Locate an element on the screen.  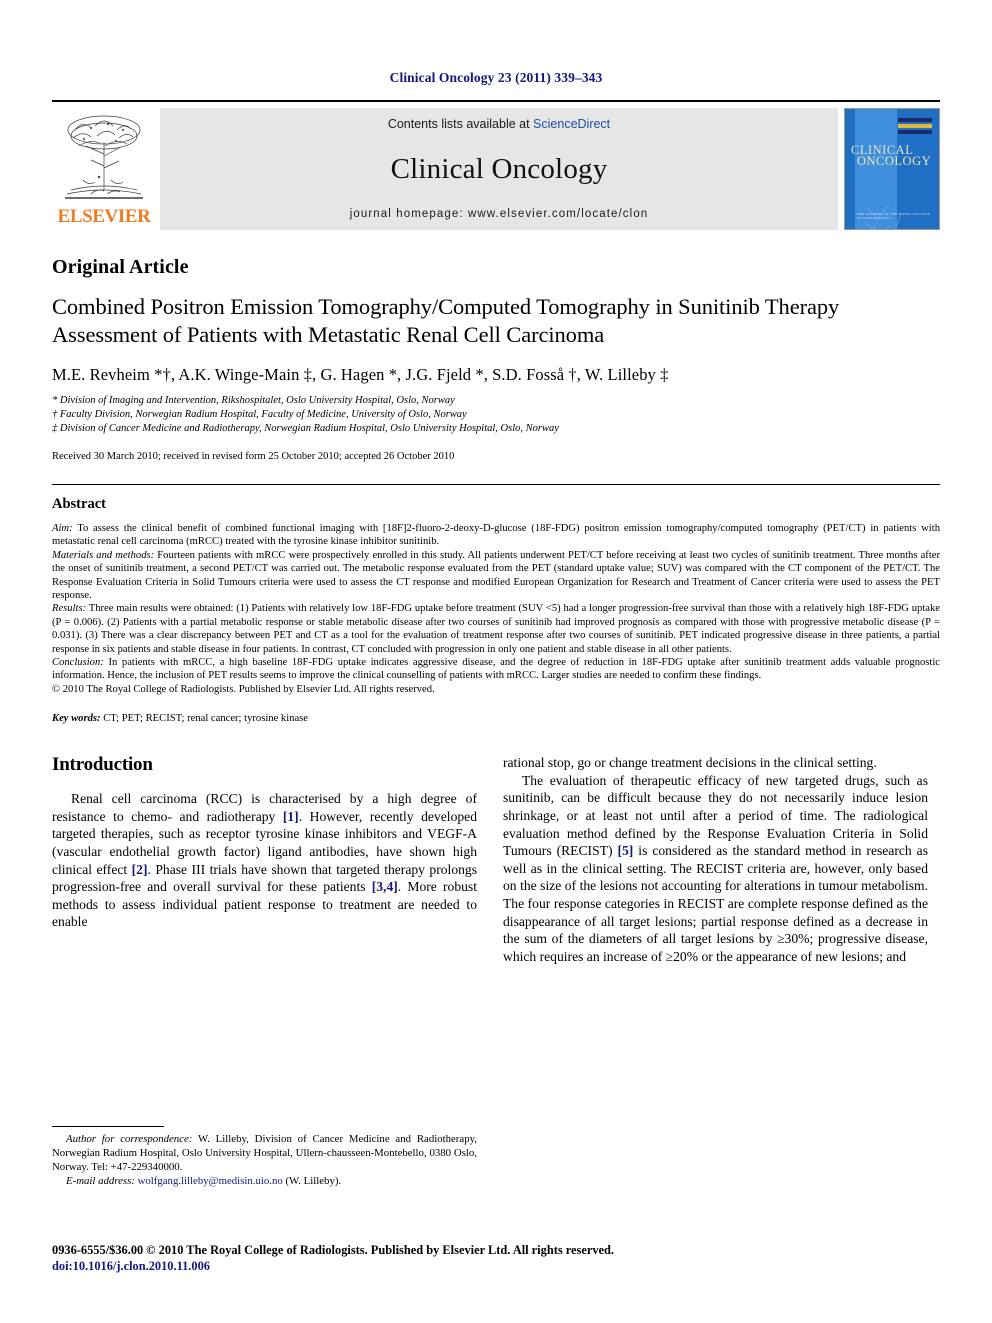
citation-ref-3-4: [3,4] is located at coordinates (385, 886).